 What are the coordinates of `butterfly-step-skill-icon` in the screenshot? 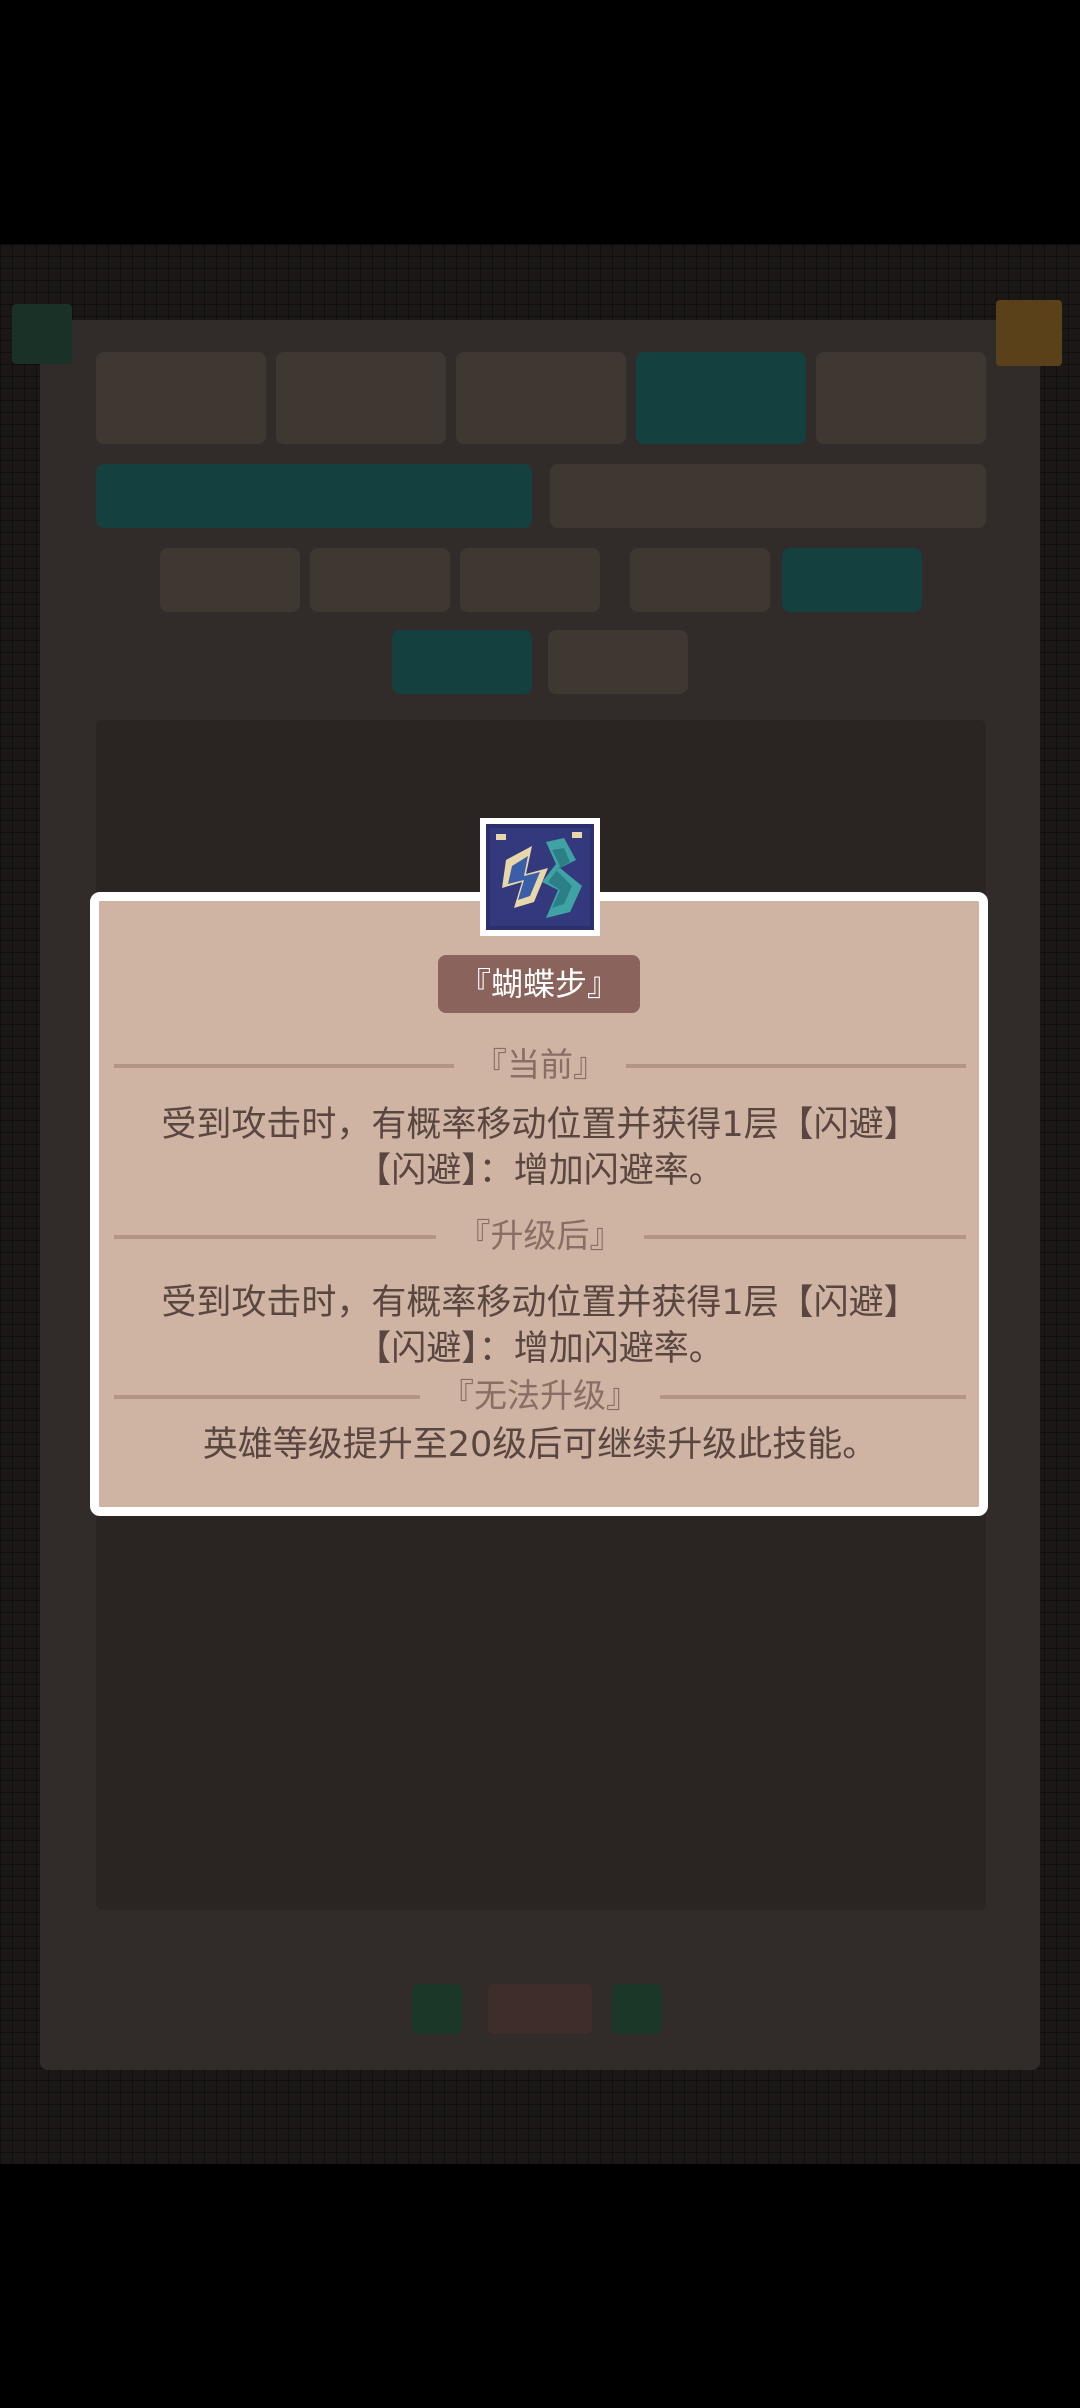 It's located at (540, 877).